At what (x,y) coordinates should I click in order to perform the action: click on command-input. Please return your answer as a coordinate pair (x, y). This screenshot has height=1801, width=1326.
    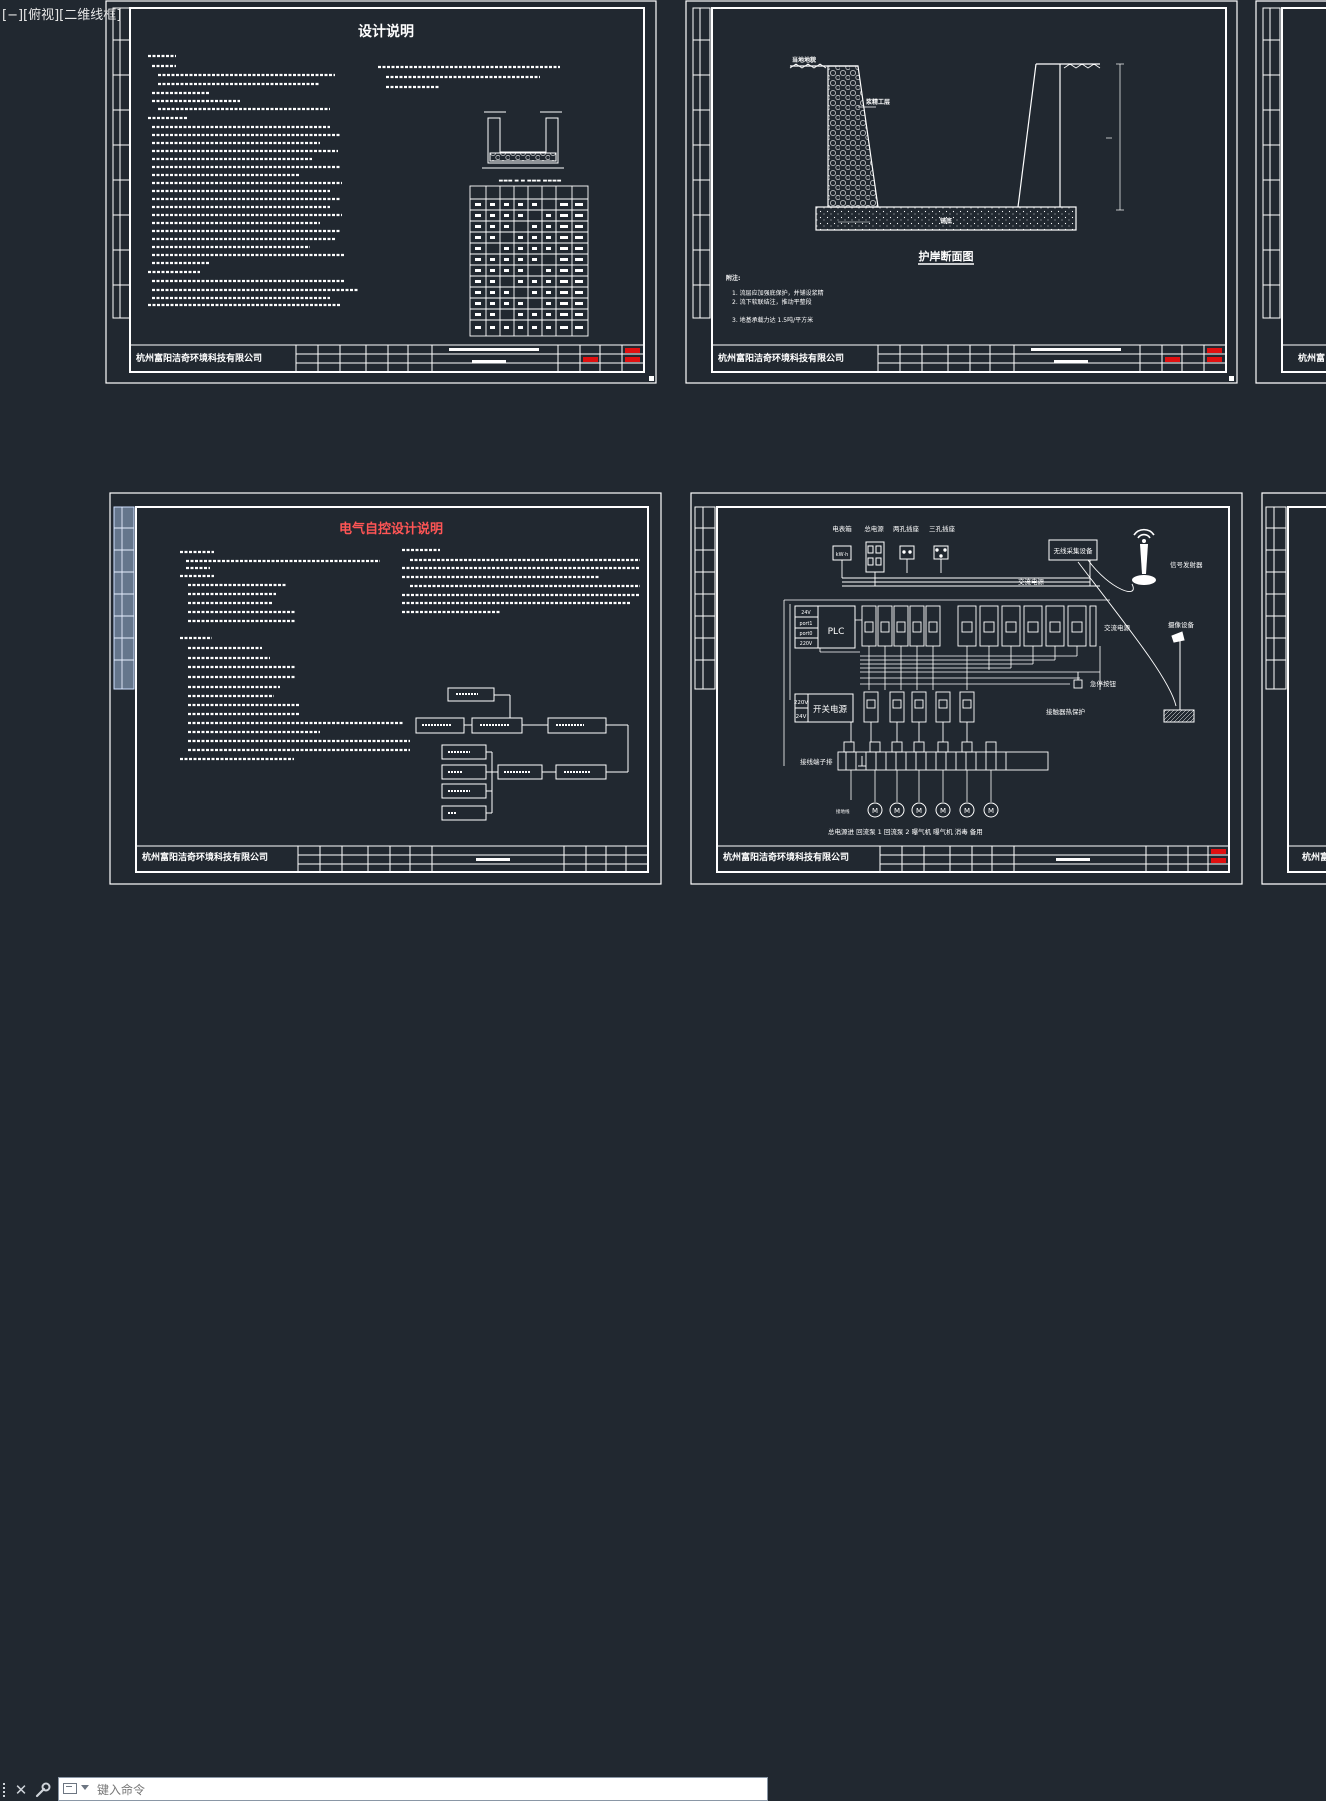
    Looking at the image, I should click on (427, 1790).